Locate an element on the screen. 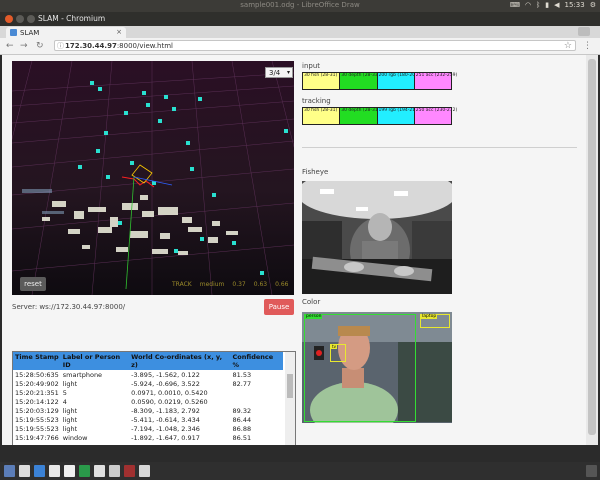  table-cell: 15:19:55:523 is located at coordinates (37, 419).